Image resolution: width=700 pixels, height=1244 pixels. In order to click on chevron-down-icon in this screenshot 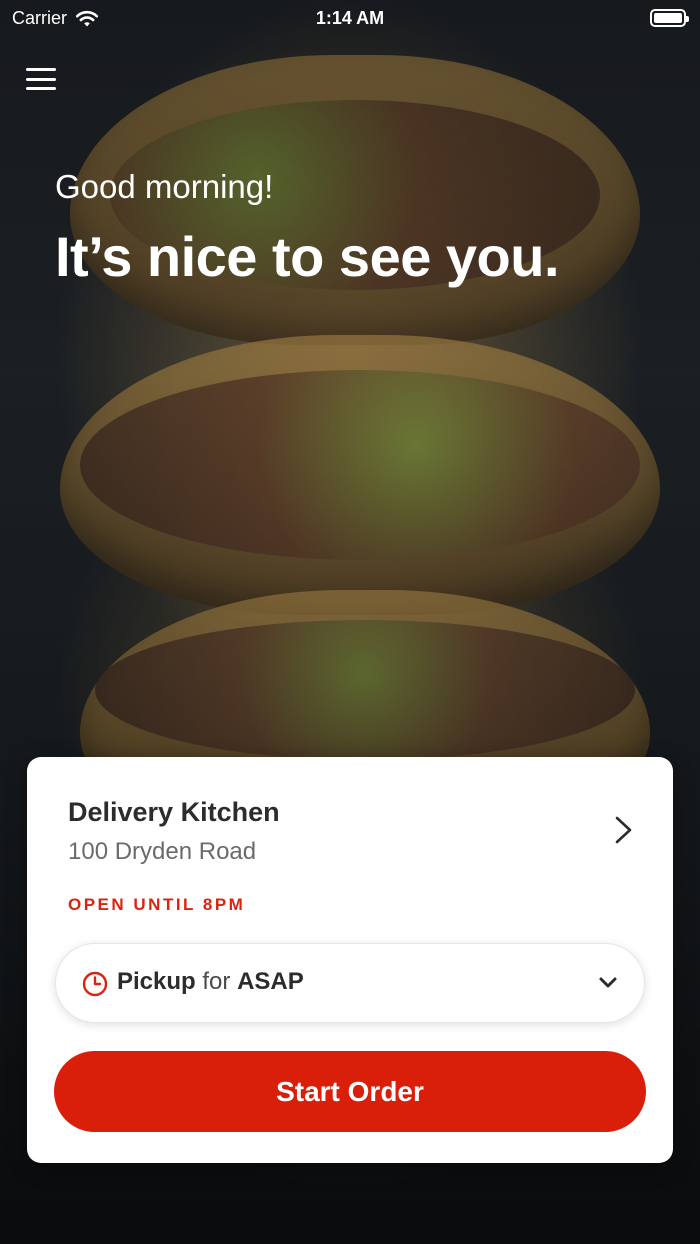, I will do `click(608, 982)`.